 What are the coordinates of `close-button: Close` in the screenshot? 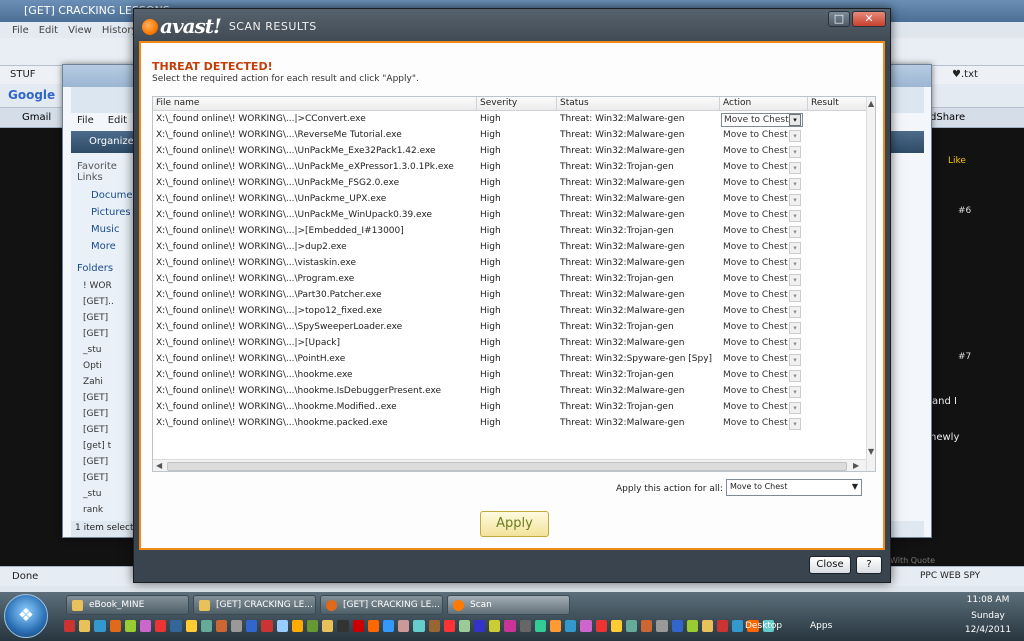 It's located at (830, 565).